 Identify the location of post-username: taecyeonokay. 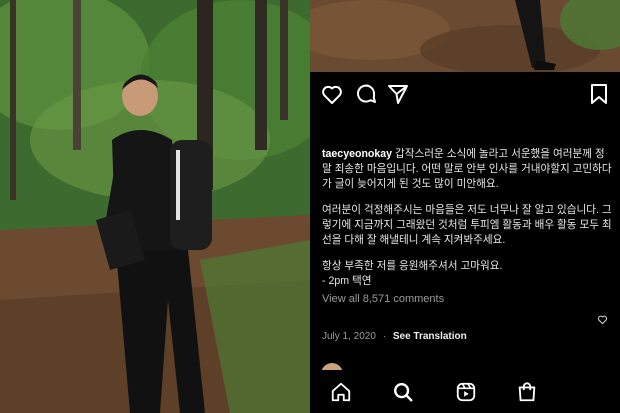
(357, 154).